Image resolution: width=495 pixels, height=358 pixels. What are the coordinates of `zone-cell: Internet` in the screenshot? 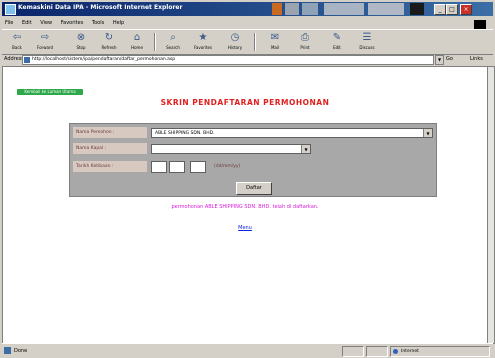 It's located at (440, 351).